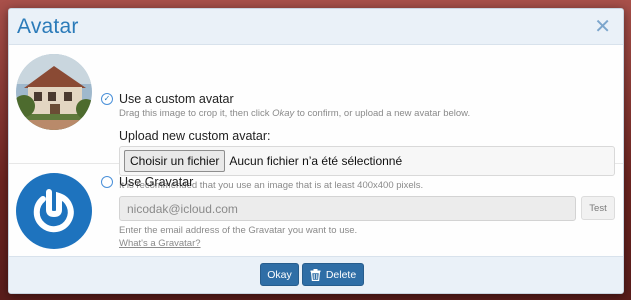 This screenshot has height=300, width=631. Describe the element at coordinates (176, 99) in the screenshot. I see `custom-avatar-label: Use a custom avatar` at that location.